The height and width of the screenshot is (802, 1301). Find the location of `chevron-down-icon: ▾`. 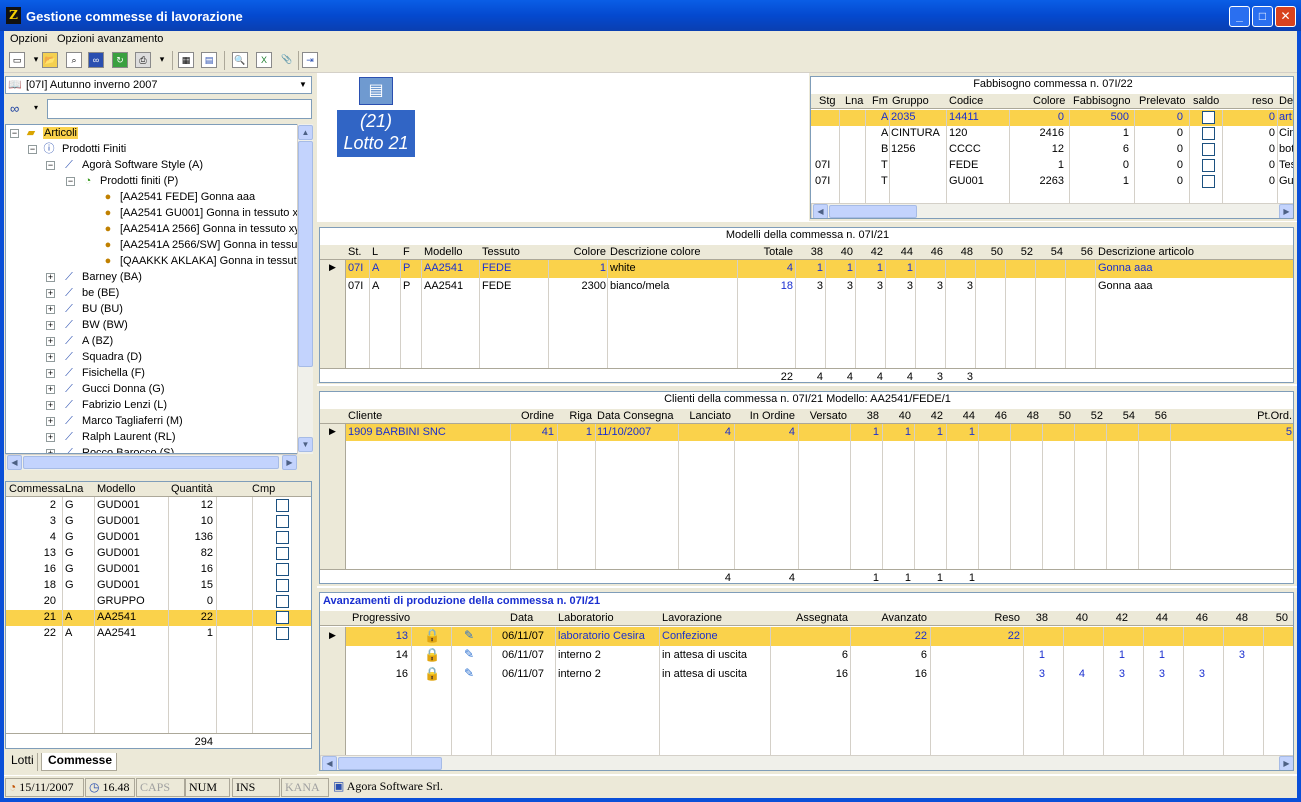

chevron-down-icon: ▾ is located at coordinates (162, 60).